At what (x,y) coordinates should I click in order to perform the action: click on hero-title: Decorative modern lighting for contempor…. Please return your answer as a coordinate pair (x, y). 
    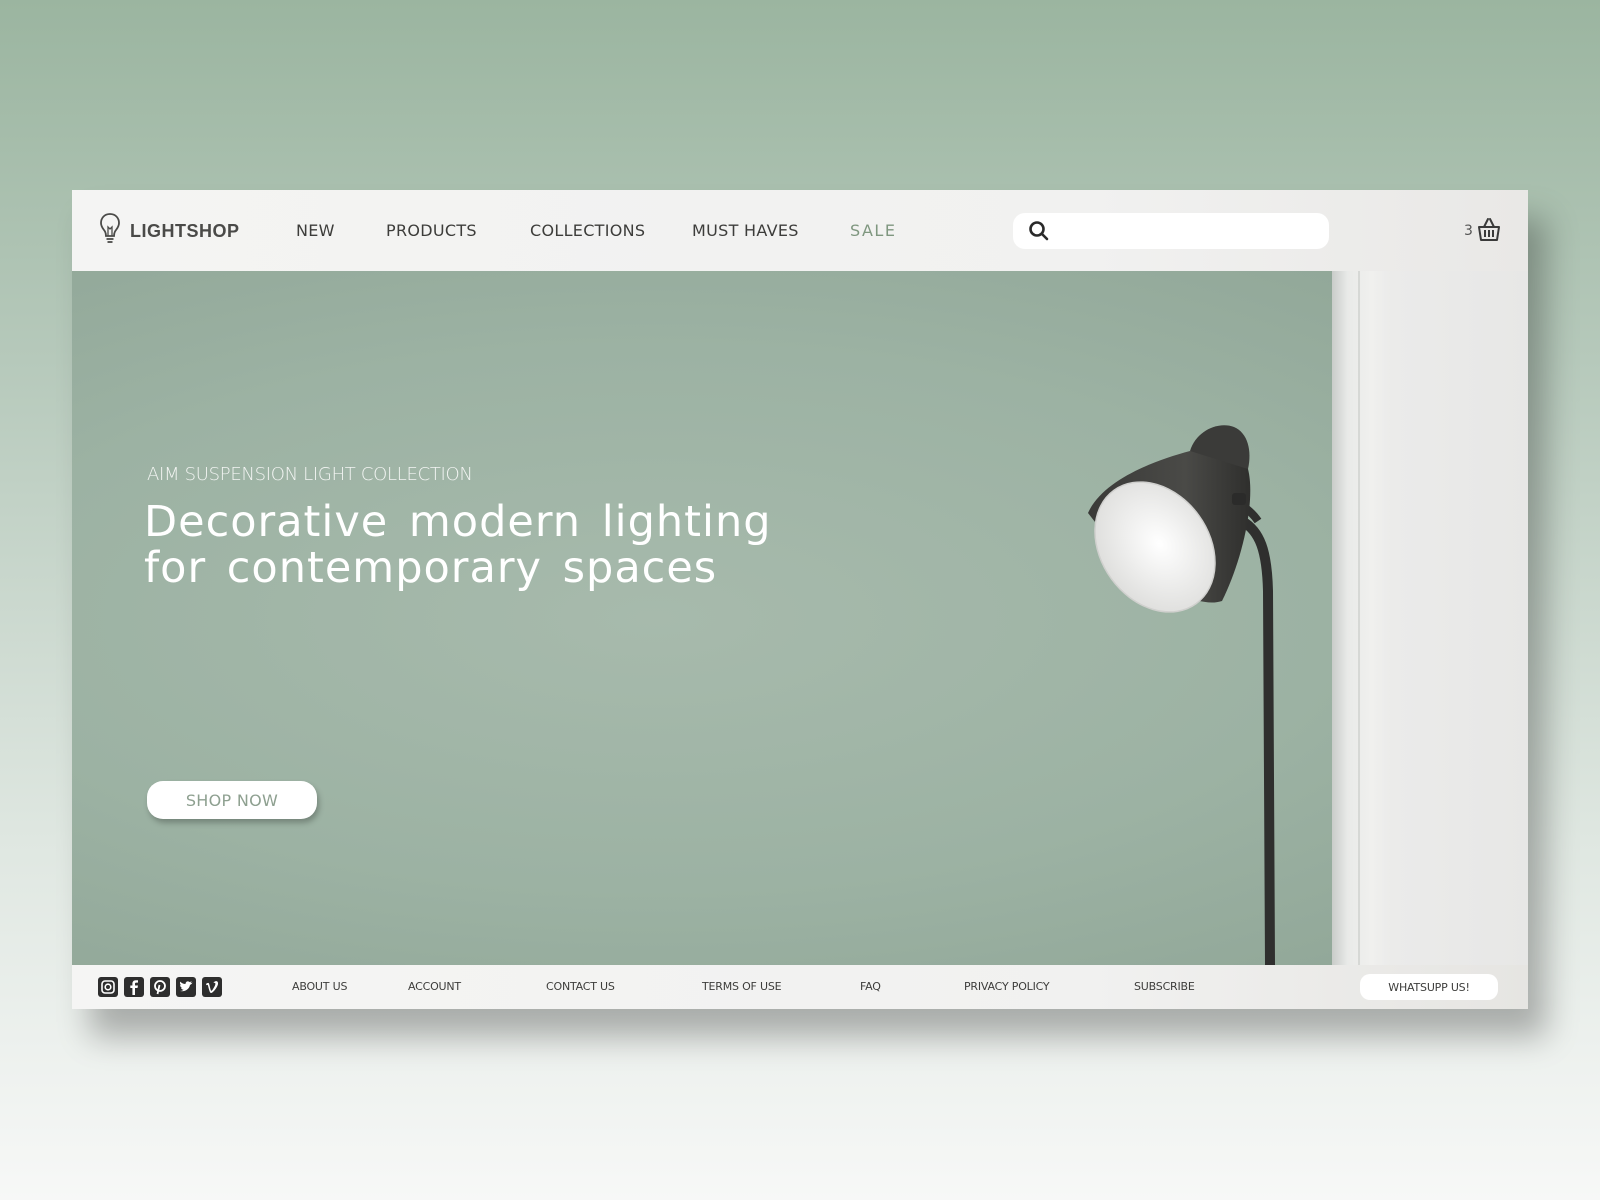
    Looking at the image, I should click on (464, 545).